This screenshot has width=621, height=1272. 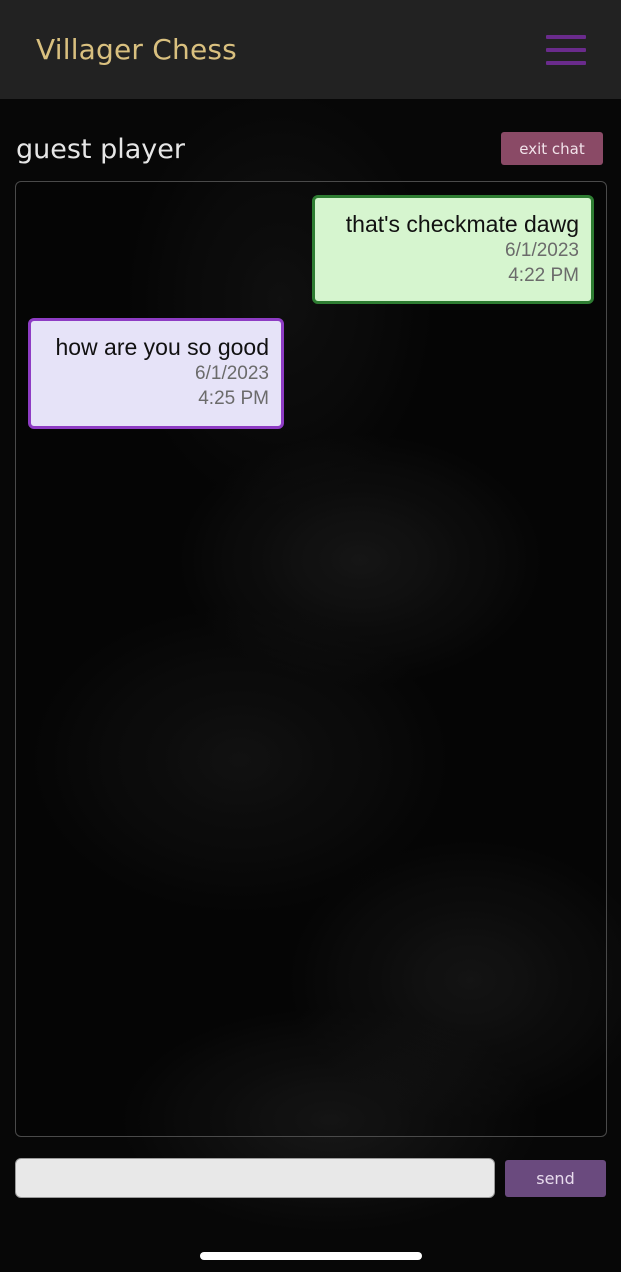 I want to click on composer: send, so click(x=310, y=1179).